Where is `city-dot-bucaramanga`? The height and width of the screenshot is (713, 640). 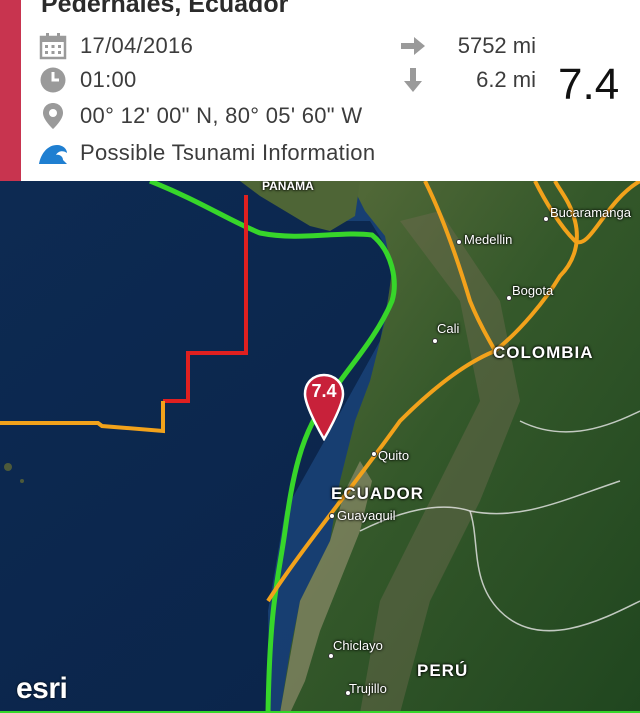
city-dot-bucaramanga is located at coordinates (546, 219).